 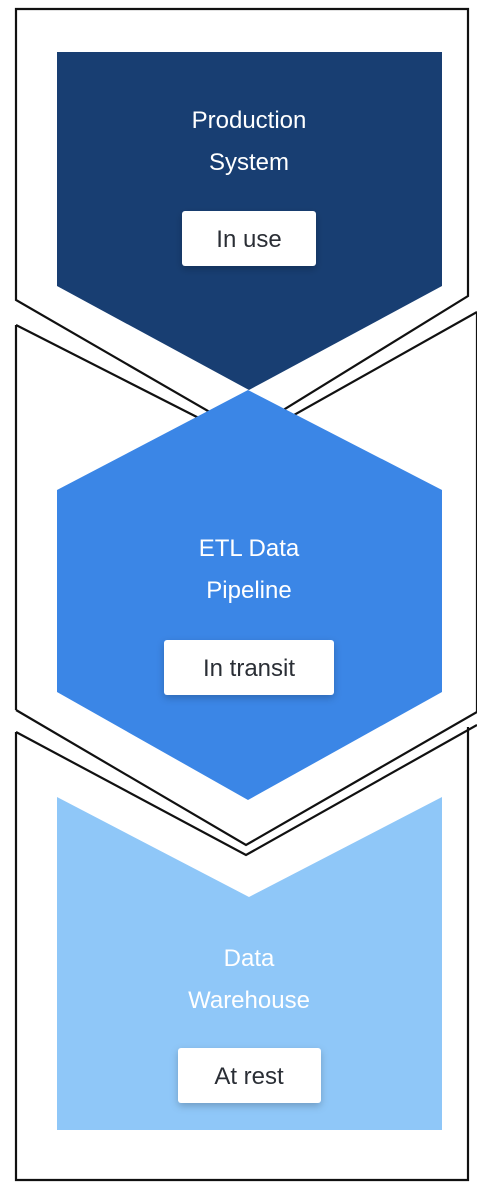 What do you see at coordinates (249, 958) in the screenshot?
I see `stage-title-warehouse-line1: Data` at bounding box center [249, 958].